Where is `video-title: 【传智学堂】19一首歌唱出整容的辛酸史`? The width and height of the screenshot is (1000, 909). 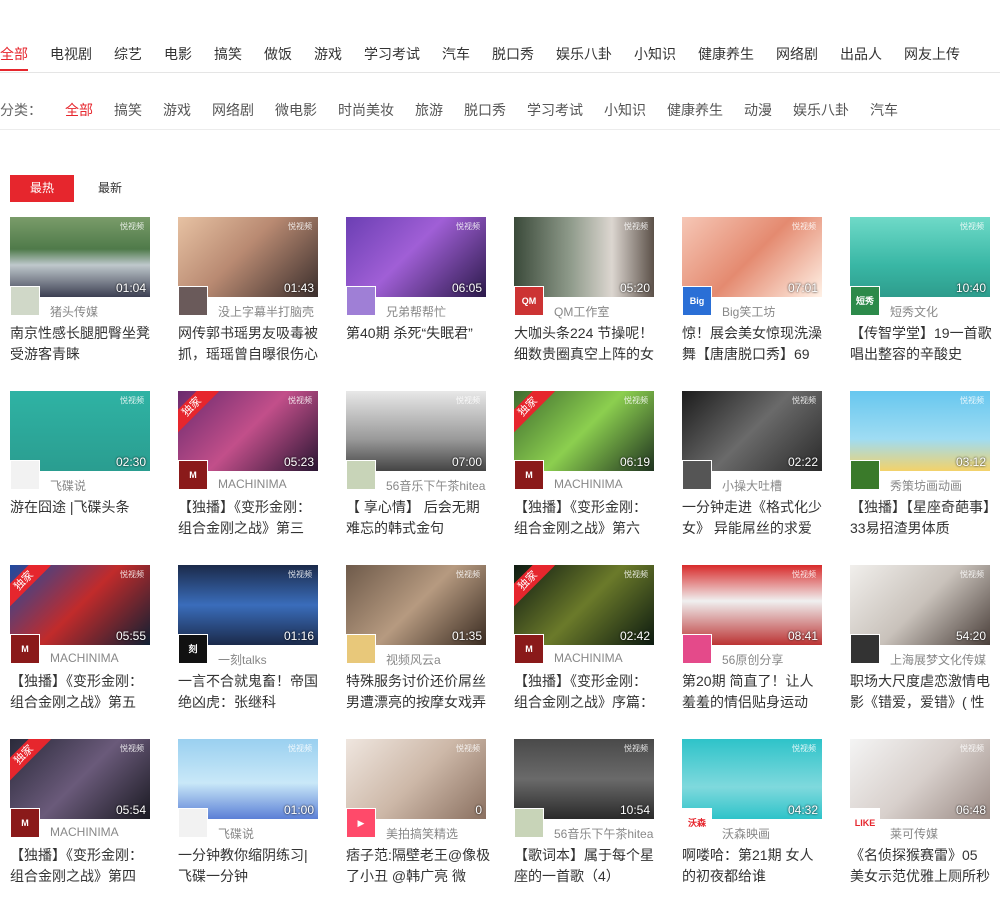 video-title: 【传智学堂】19一首歌唱出整容的辛酸史 is located at coordinates (922, 344).